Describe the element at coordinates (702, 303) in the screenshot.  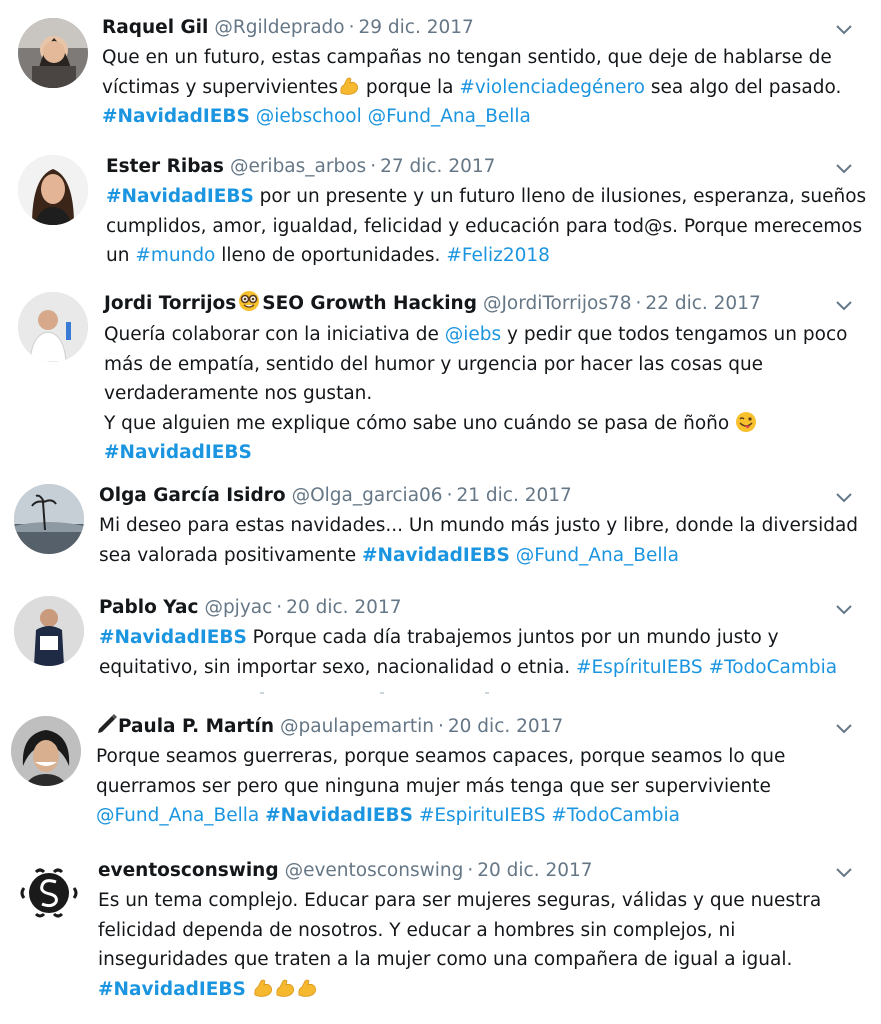
I see `tweet-date: 22 dic. 2017` at that location.